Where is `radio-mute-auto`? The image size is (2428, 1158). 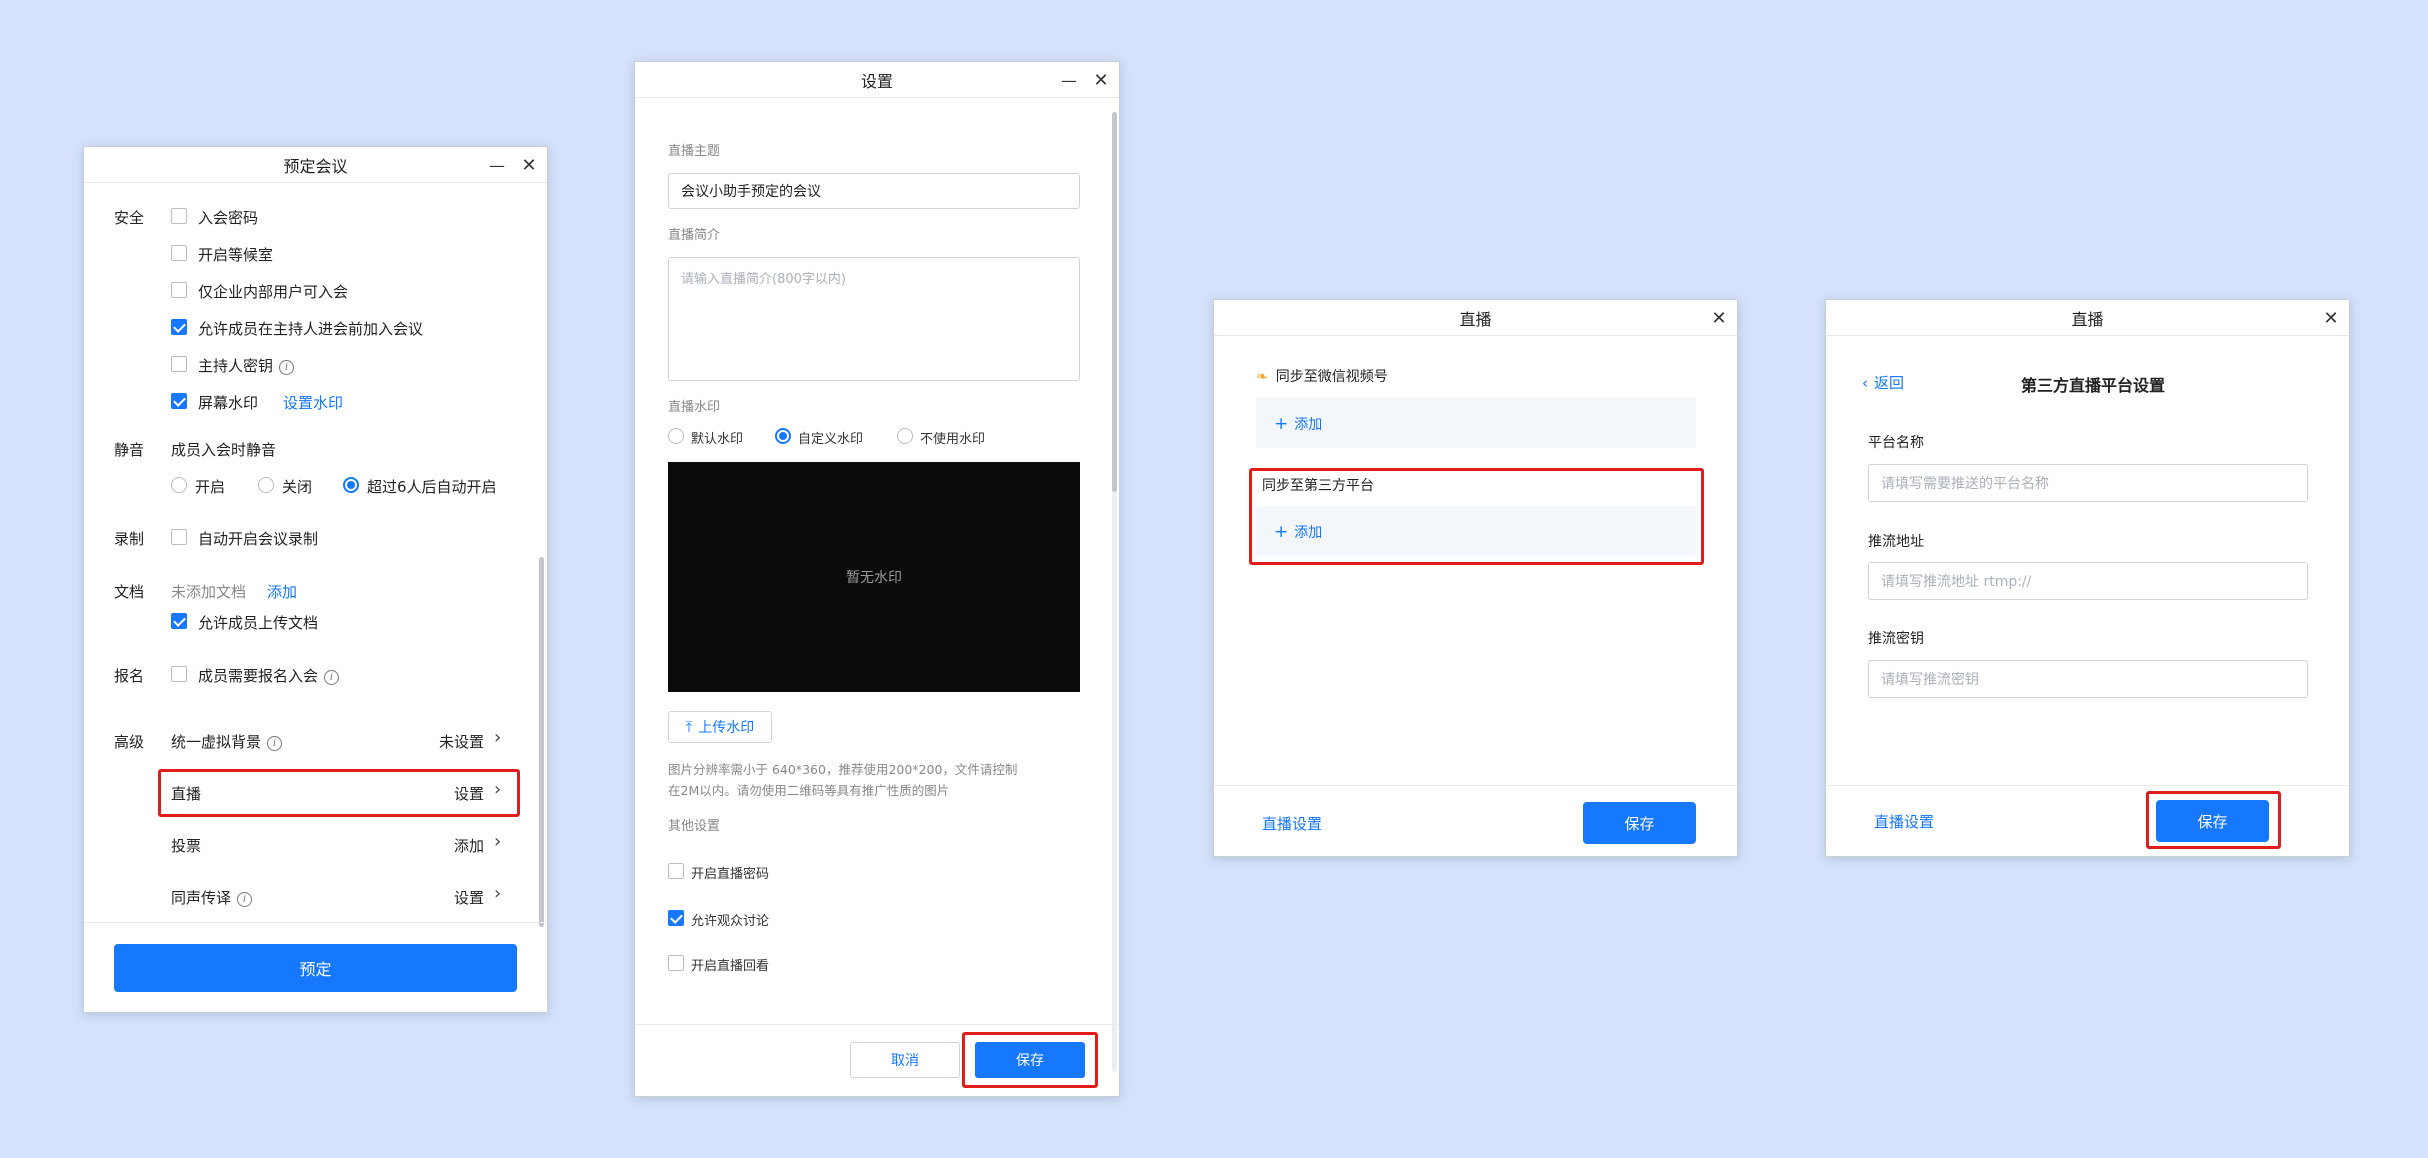
radio-mute-auto is located at coordinates (351, 485).